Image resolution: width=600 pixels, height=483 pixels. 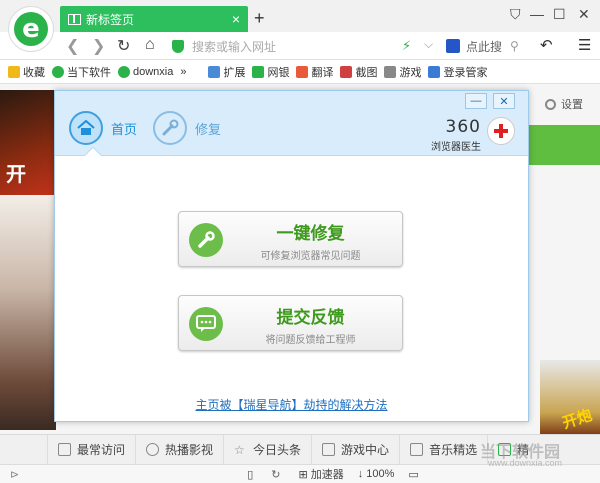 I want to click on bookmark-screenshot: 截图, so click(x=358, y=72).